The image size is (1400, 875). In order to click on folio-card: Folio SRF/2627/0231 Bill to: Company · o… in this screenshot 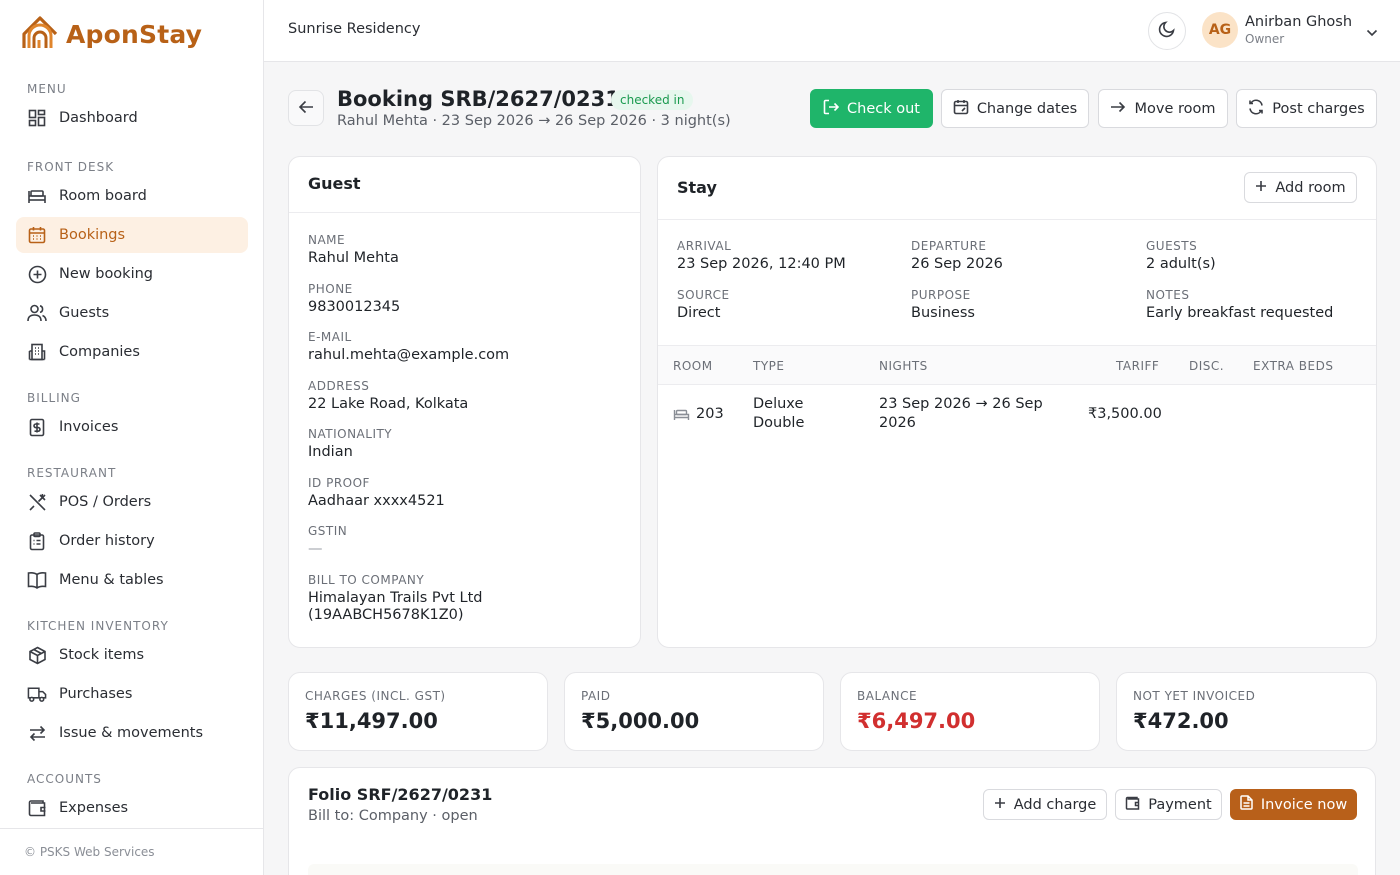, I will do `click(832, 821)`.